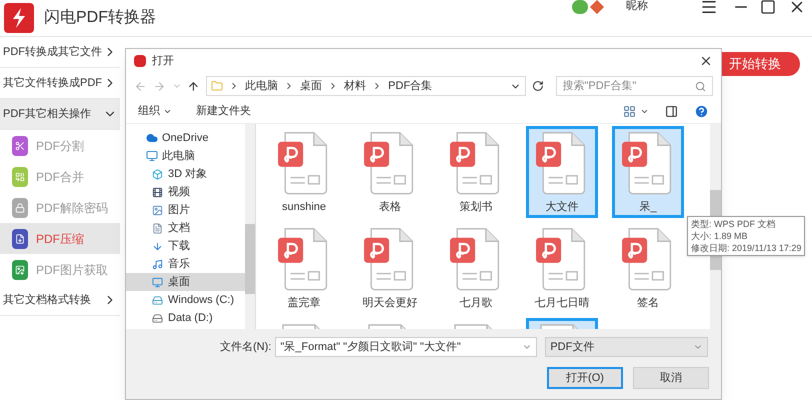  Describe the element at coordinates (671, 111) in the screenshot. I see `preview-pane-icon` at that location.